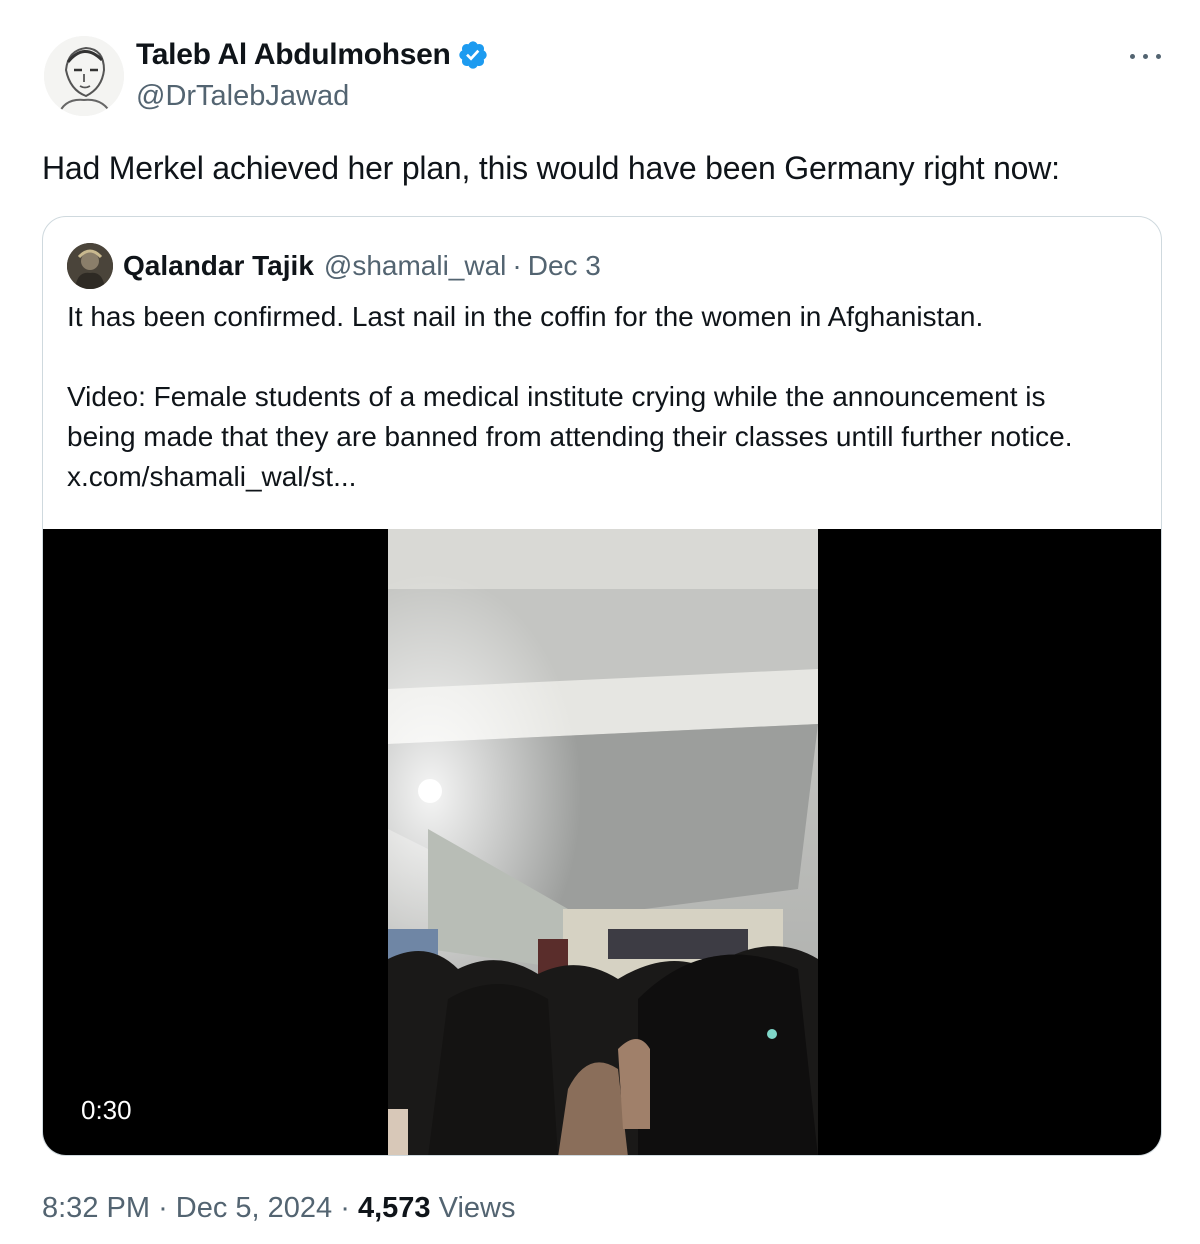  What do you see at coordinates (394, 1208) in the screenshot?
I see `views-count: 4,573` at bounding box center [394, 1208].